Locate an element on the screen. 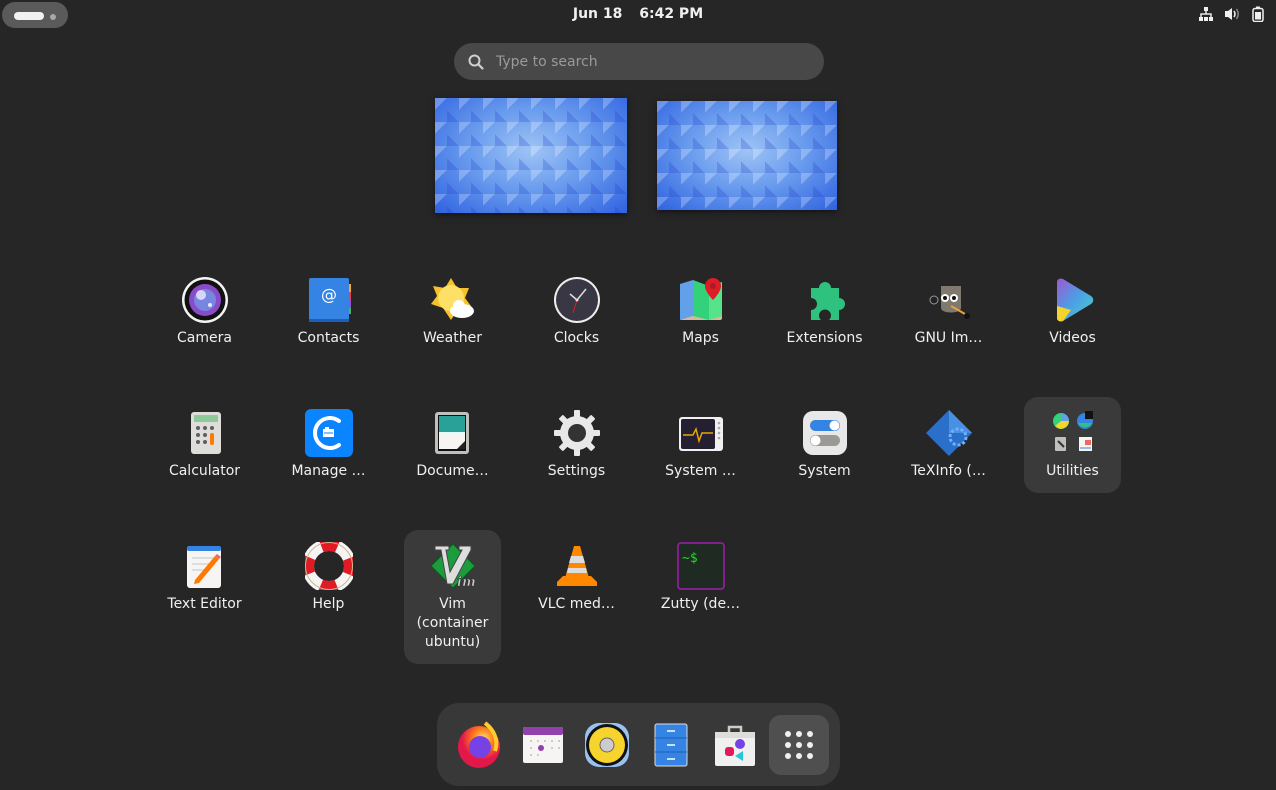  clock-icon is located at coordinates (577, 300).